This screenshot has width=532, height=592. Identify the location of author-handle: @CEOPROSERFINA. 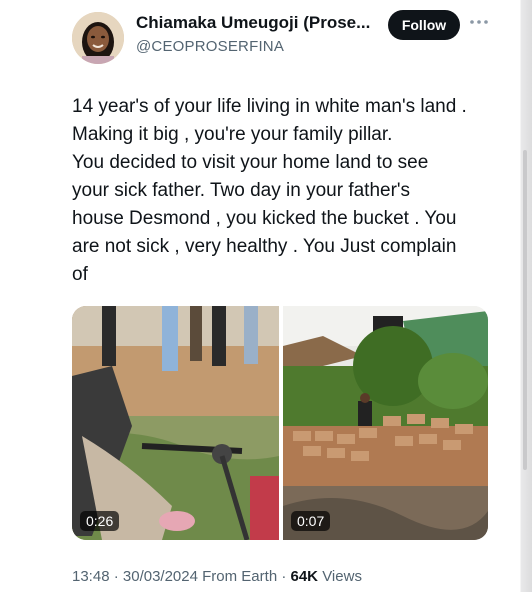
(210, 46).